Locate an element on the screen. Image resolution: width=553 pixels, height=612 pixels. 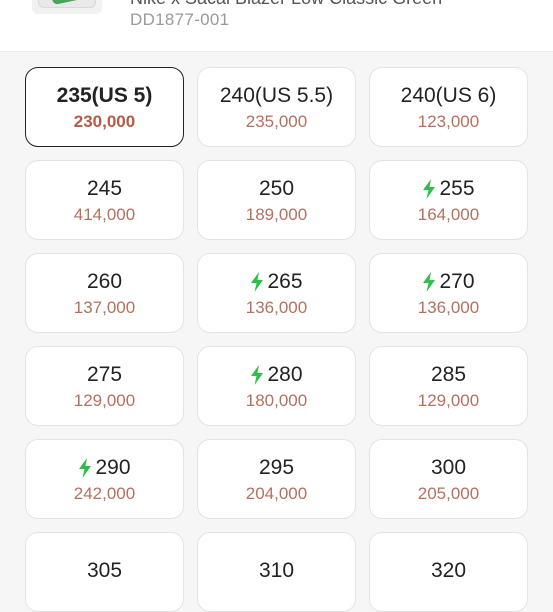
size-line: 270 is located at coordinates (448, 282).